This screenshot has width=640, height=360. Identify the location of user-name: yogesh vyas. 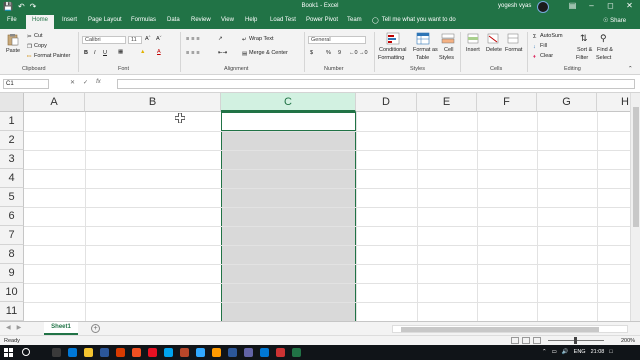
(514, 6).